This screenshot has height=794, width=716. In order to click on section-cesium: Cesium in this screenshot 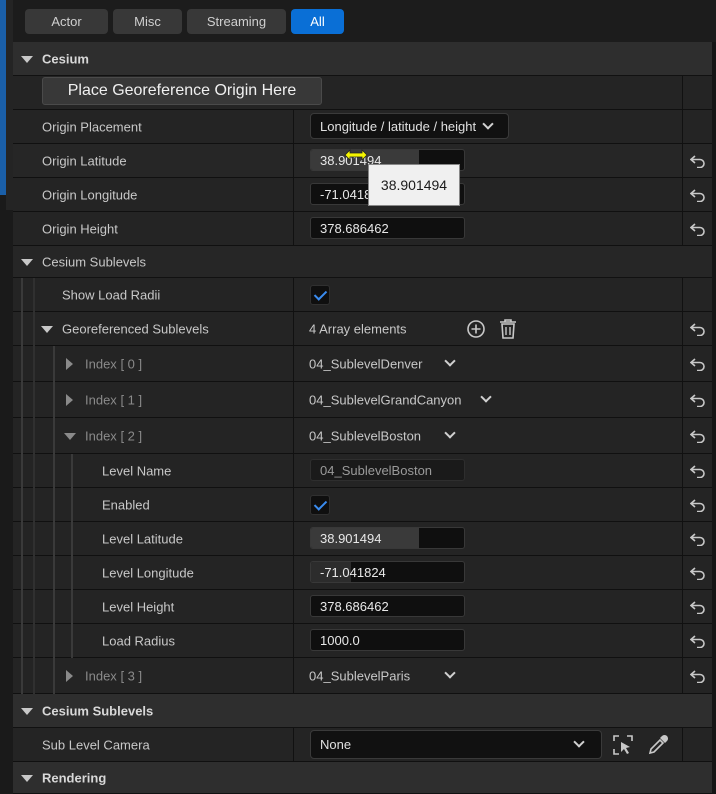, I will do `click(362, 59)`.